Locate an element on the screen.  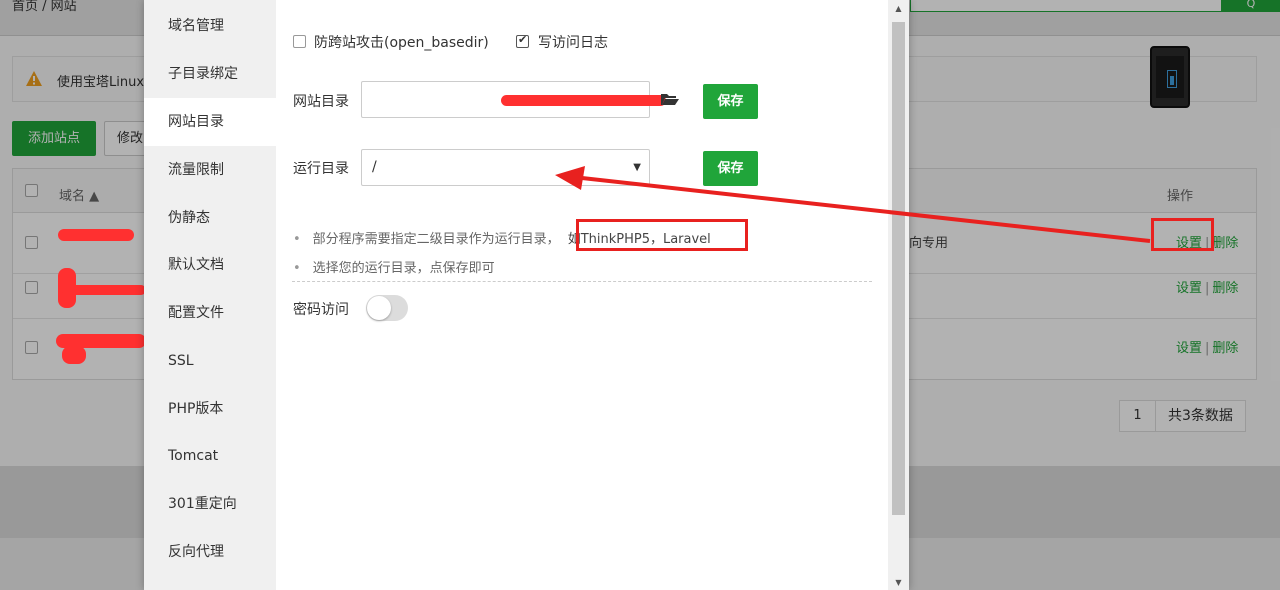
open-basedir-label: 防跨站攻击(open_basedir) is located at coordinates (401, 42).